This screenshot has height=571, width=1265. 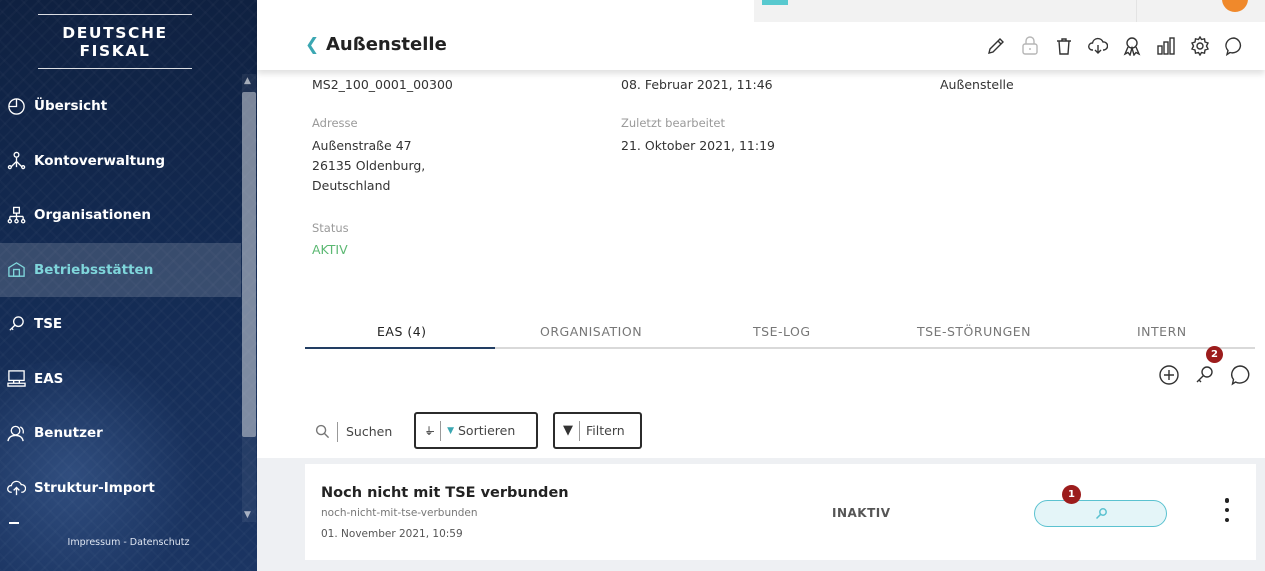 I want to click on footer-links: Impressum - Datenschutz, so click(x=128, y=542).